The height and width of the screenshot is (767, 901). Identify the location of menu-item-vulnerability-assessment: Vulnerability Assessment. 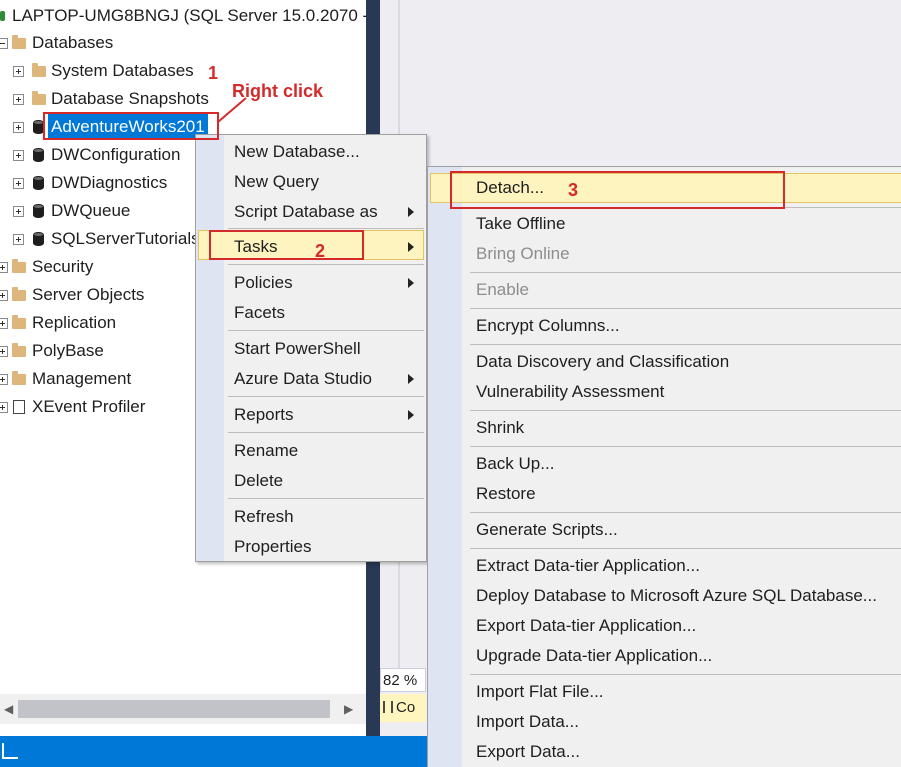
(570, 392).